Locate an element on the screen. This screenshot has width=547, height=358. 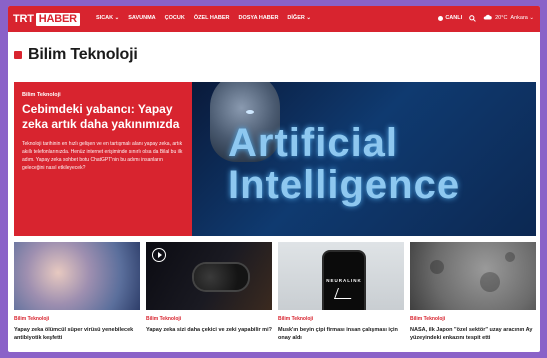
site-logo: TRT HABER is located at coordinates (46, 19).